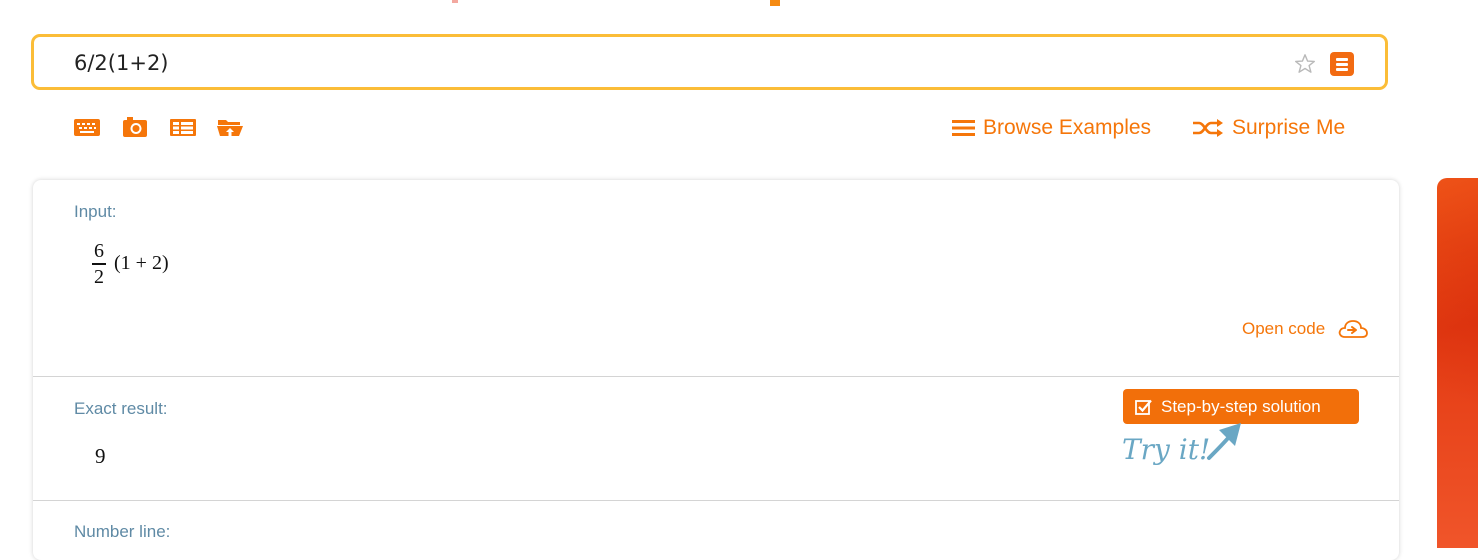  Describe the element at coordinates (1284, 328) in the screenshot. I see `open-code-label: Open code` at that location.